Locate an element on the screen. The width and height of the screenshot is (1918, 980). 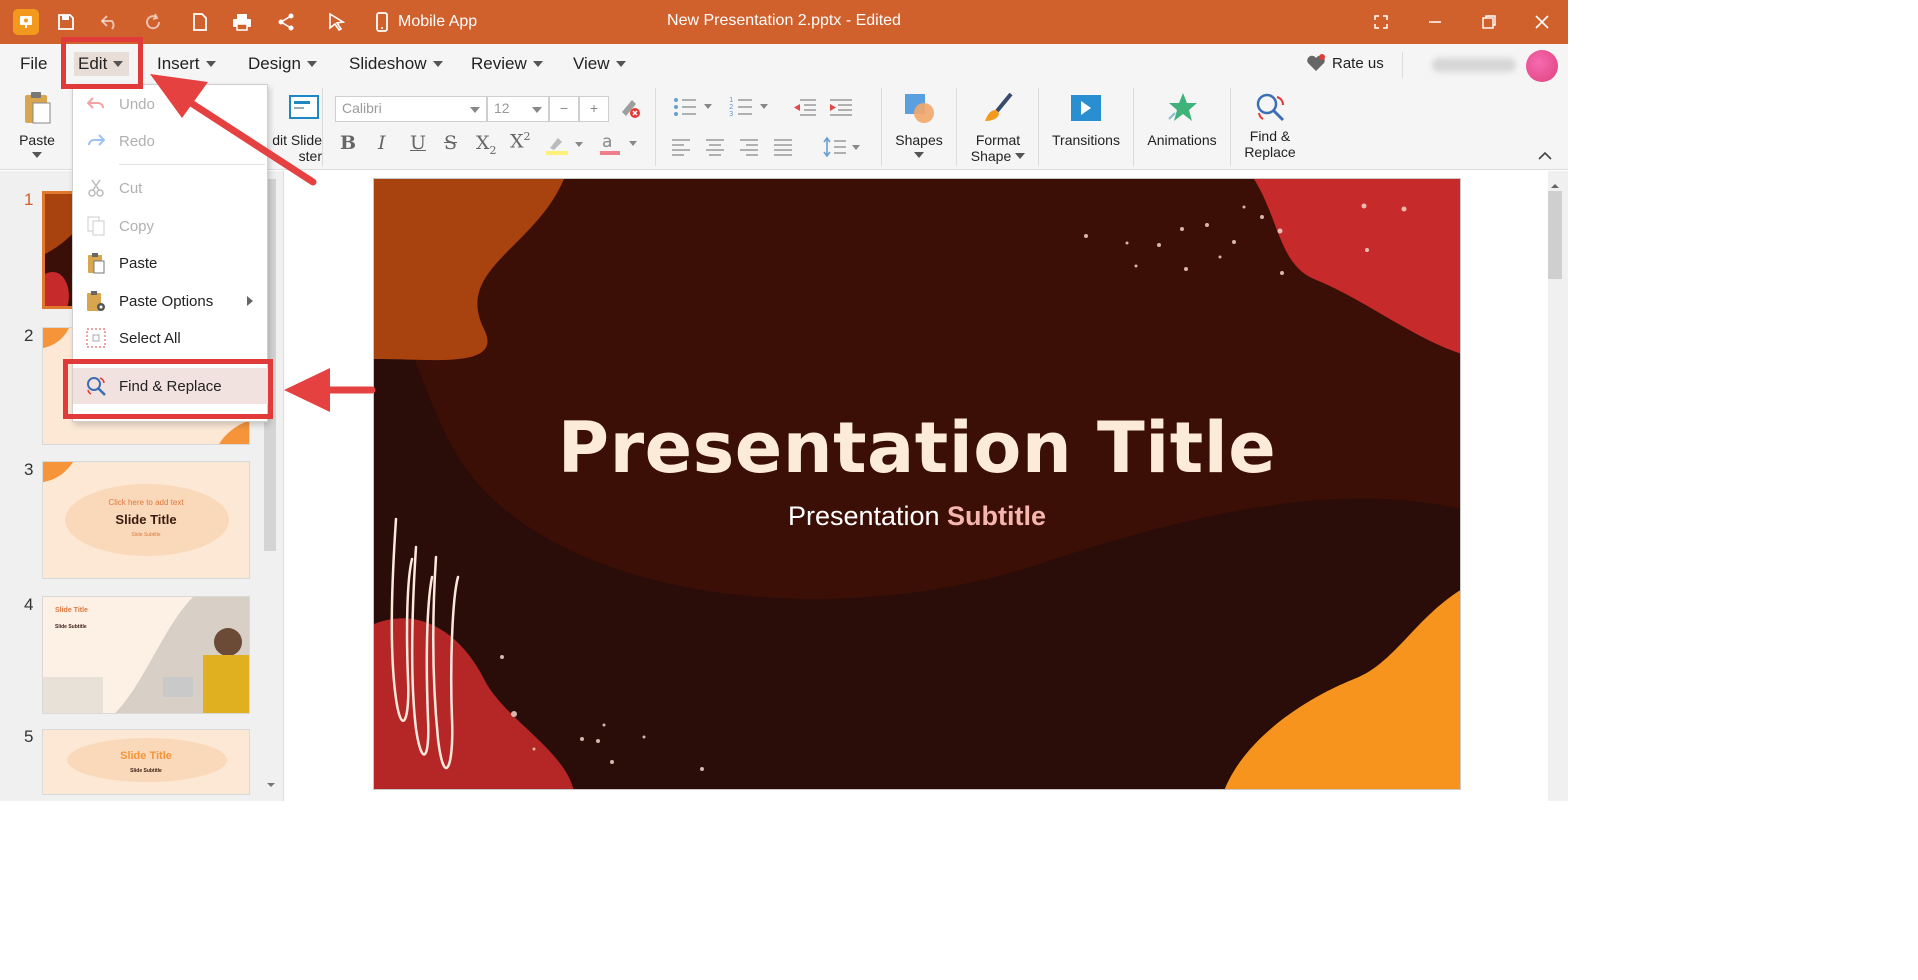
mobile-app-button: Mobile App is located at coordinates (426, 22).